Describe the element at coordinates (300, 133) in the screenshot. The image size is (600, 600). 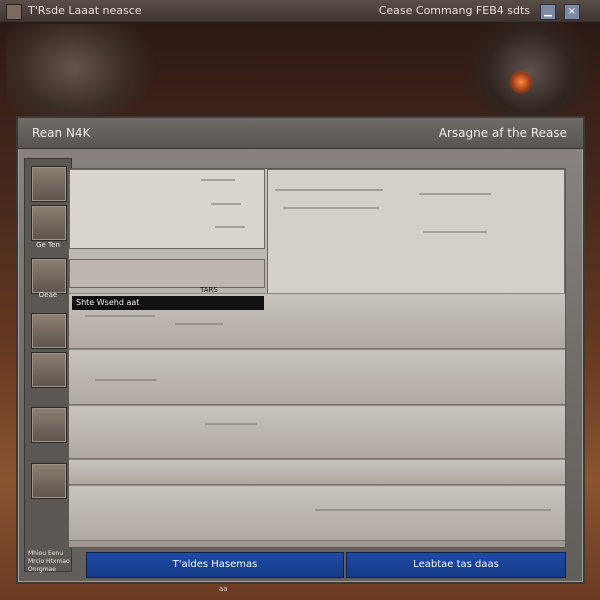
I see `panel-header: Rean N4K Arsagne af the Rease` at that location.